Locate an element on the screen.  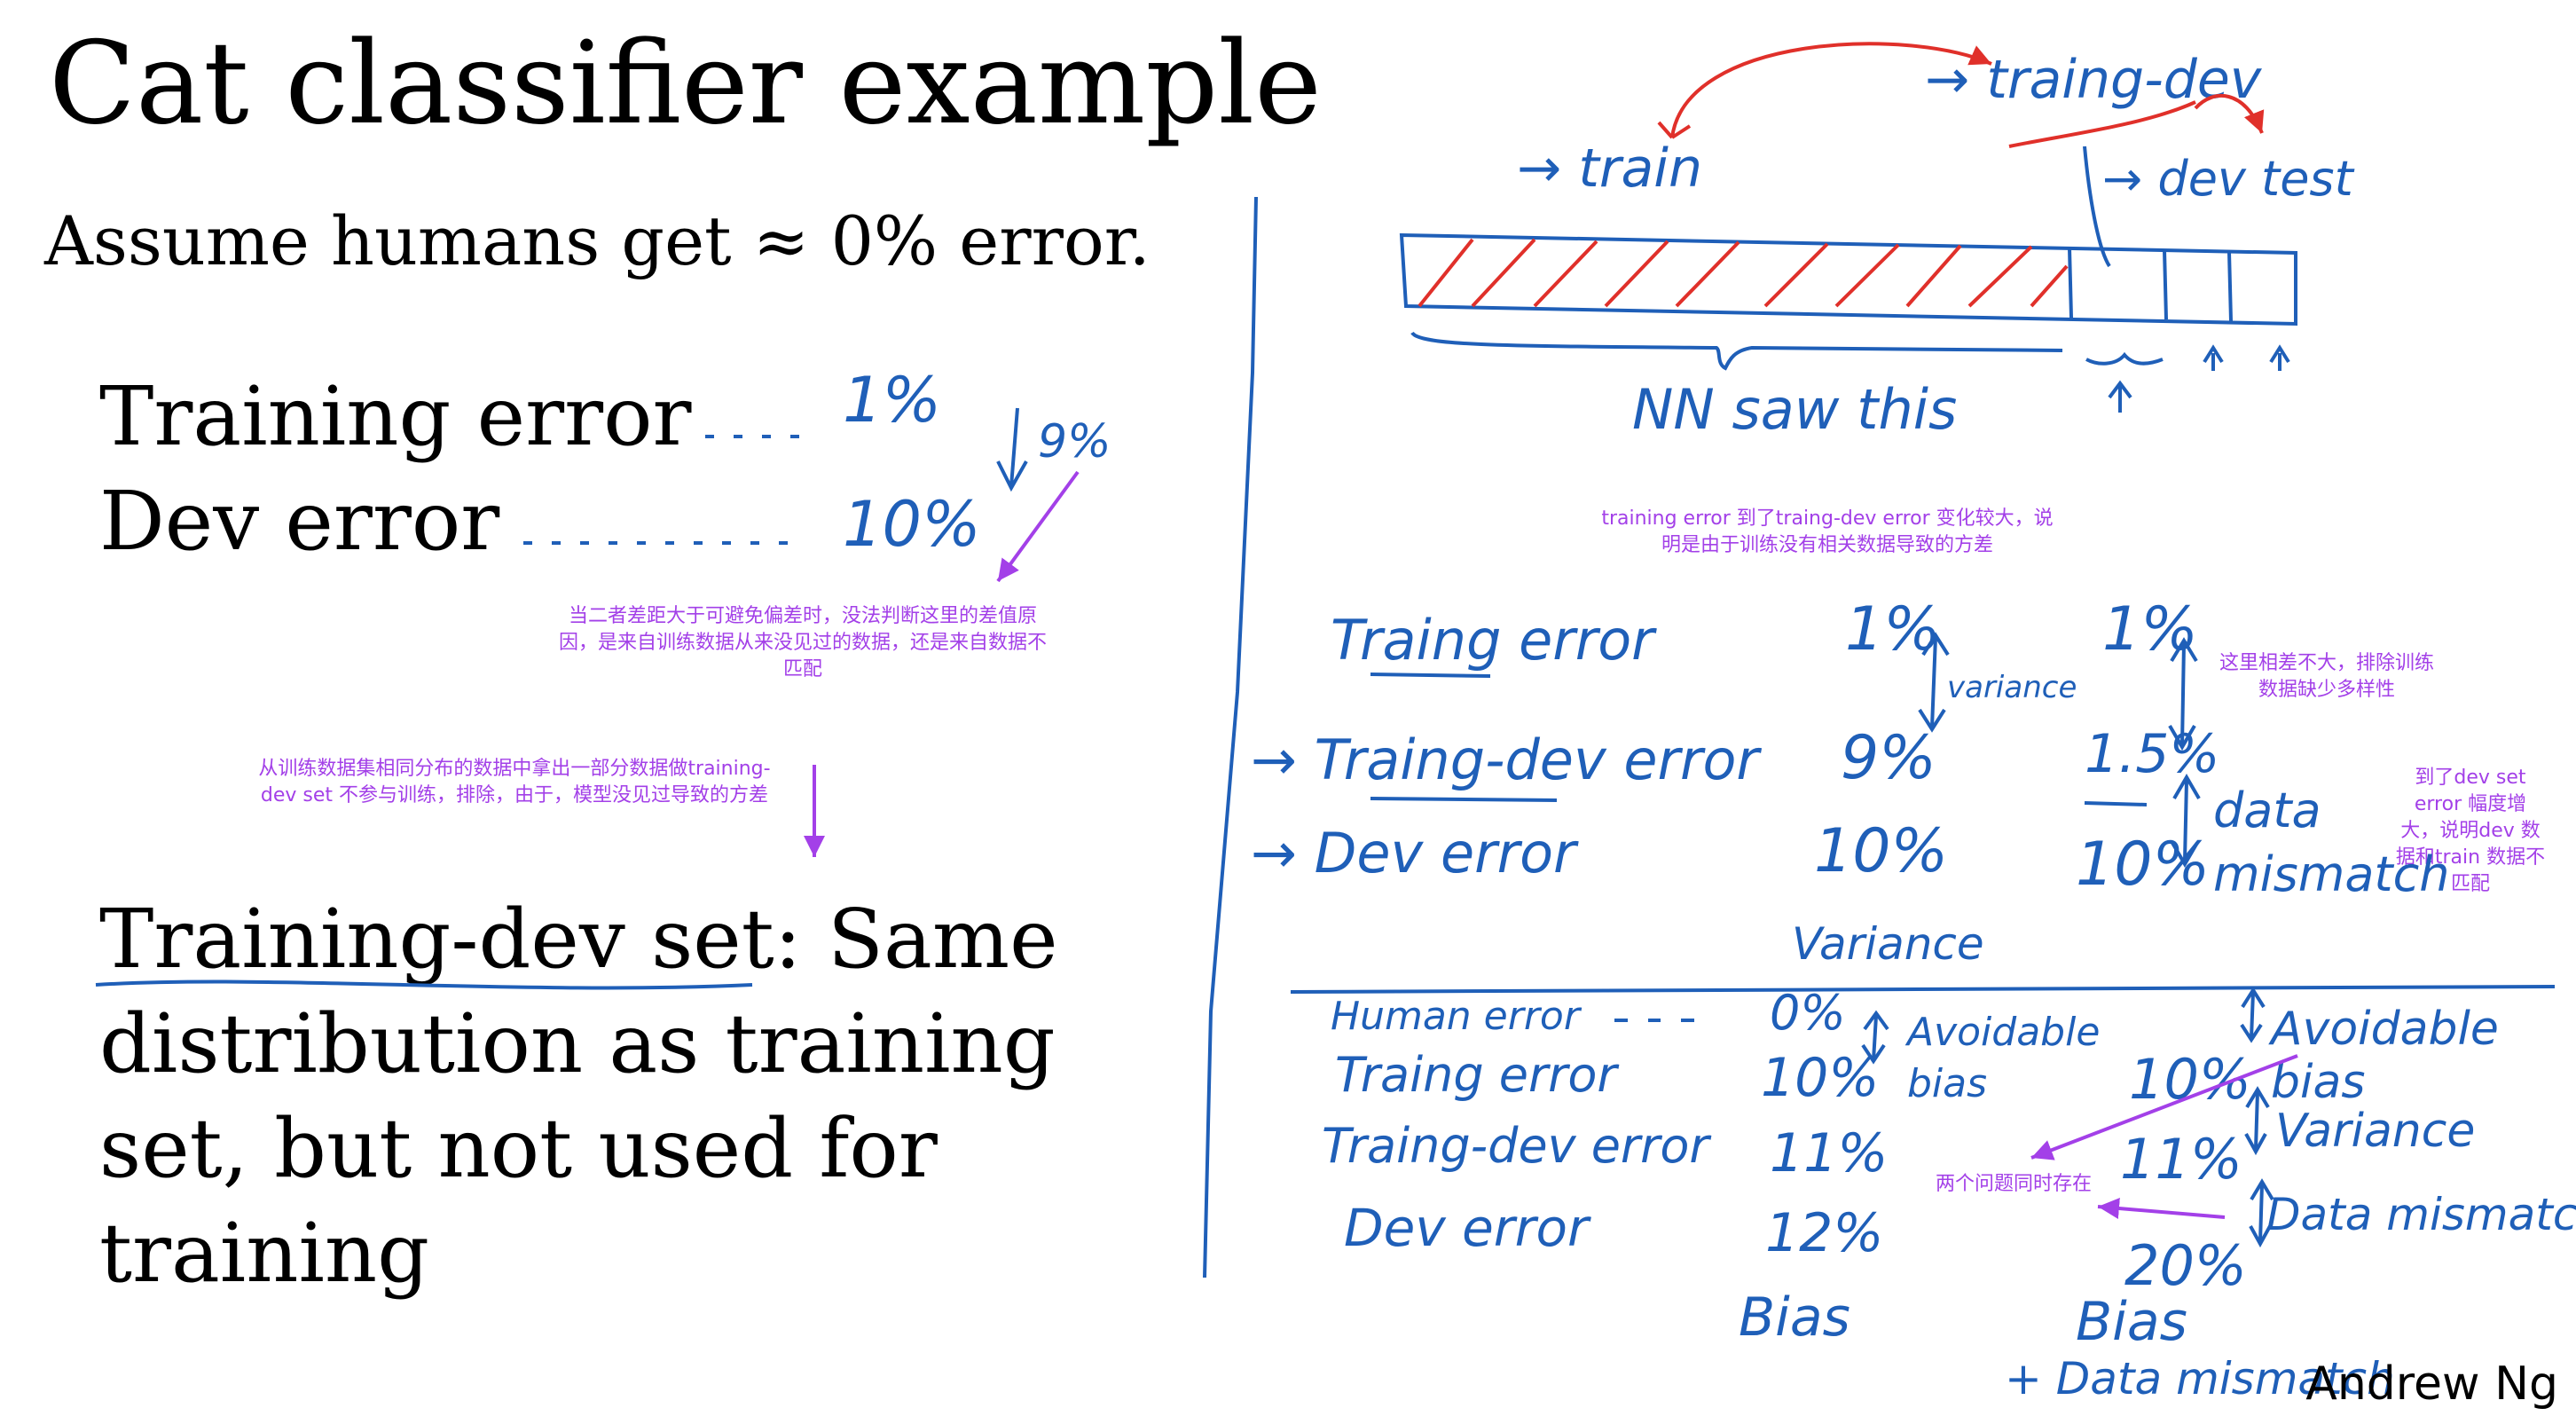
definition-underline is located at coordinates (424, 985).